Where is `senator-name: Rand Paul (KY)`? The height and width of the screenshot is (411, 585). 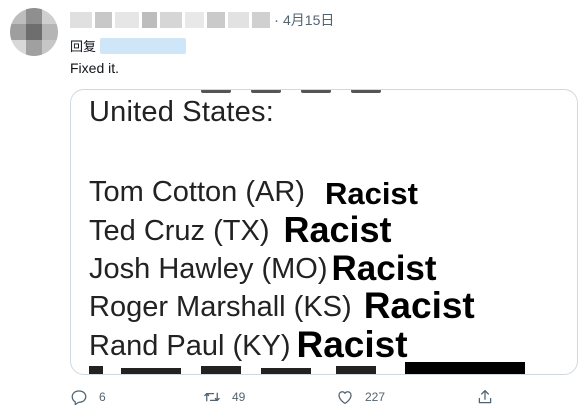 senator-name: Rand Paul (KY) is located at coordinates (190, 346).